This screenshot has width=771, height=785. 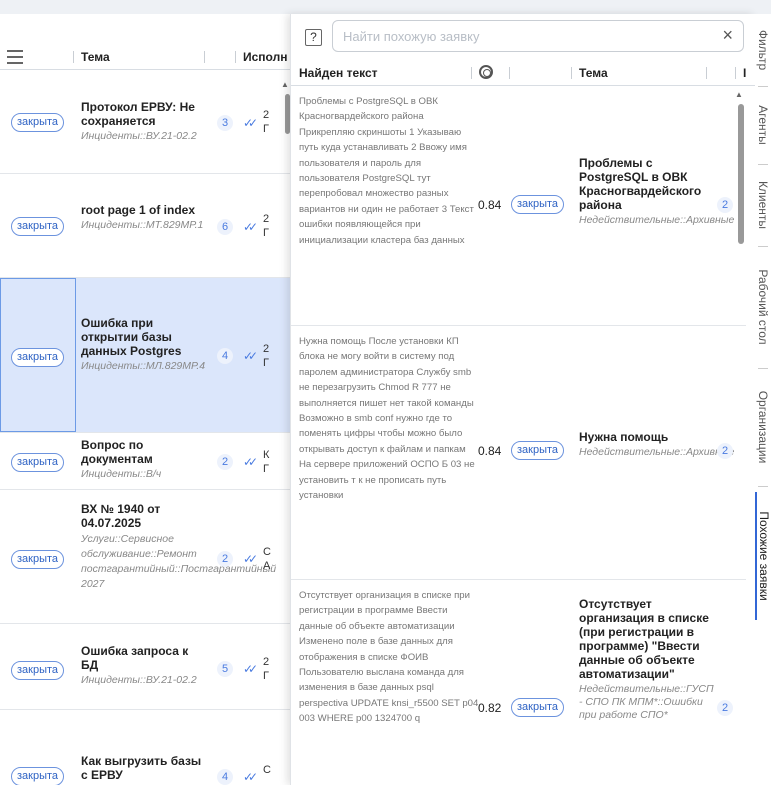 I want to click on ticket-title: Как выгрузить базы с ЕРВУ, so click(x=143, y=768).